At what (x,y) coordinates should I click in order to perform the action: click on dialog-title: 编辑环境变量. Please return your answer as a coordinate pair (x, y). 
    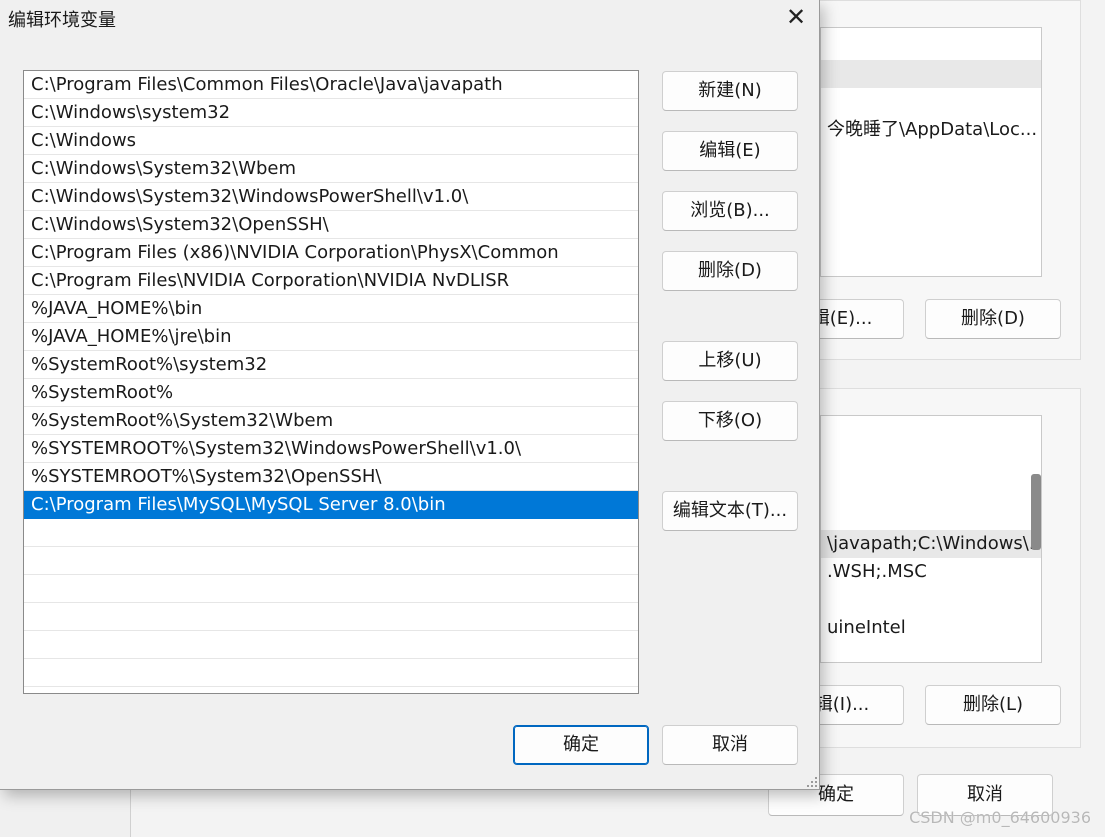
    Looking at the image, I should click on (62, 20).